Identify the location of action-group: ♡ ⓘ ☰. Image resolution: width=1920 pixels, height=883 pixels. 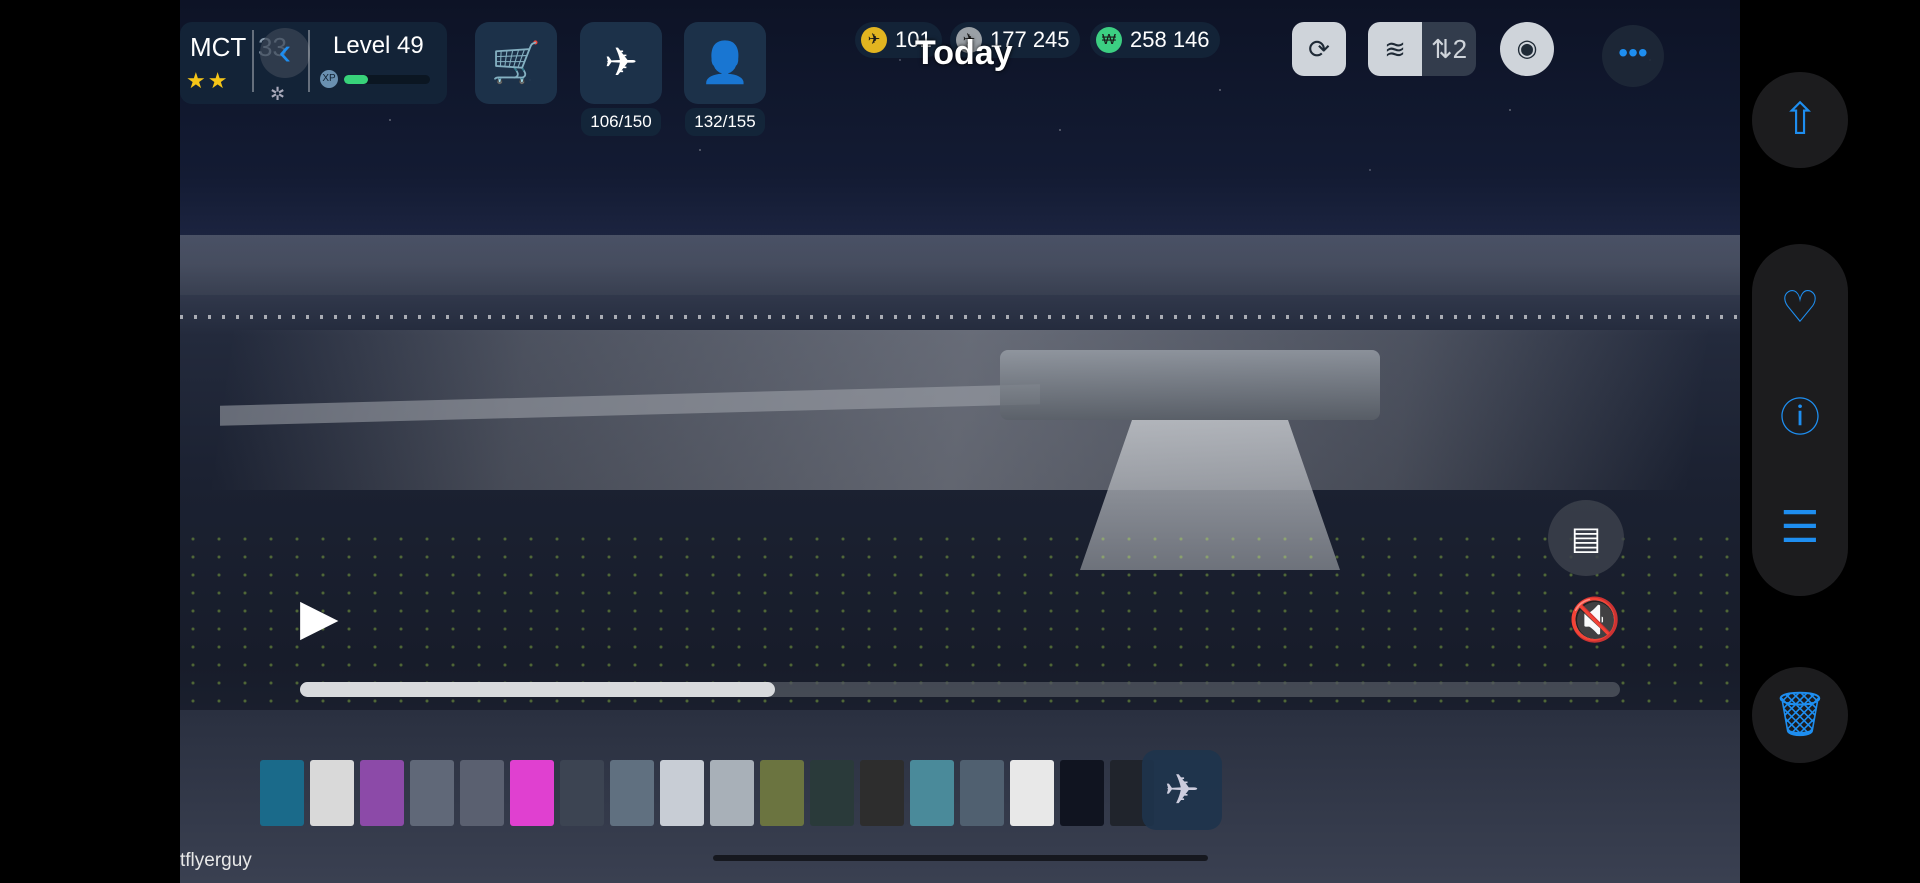
(1800, 420).